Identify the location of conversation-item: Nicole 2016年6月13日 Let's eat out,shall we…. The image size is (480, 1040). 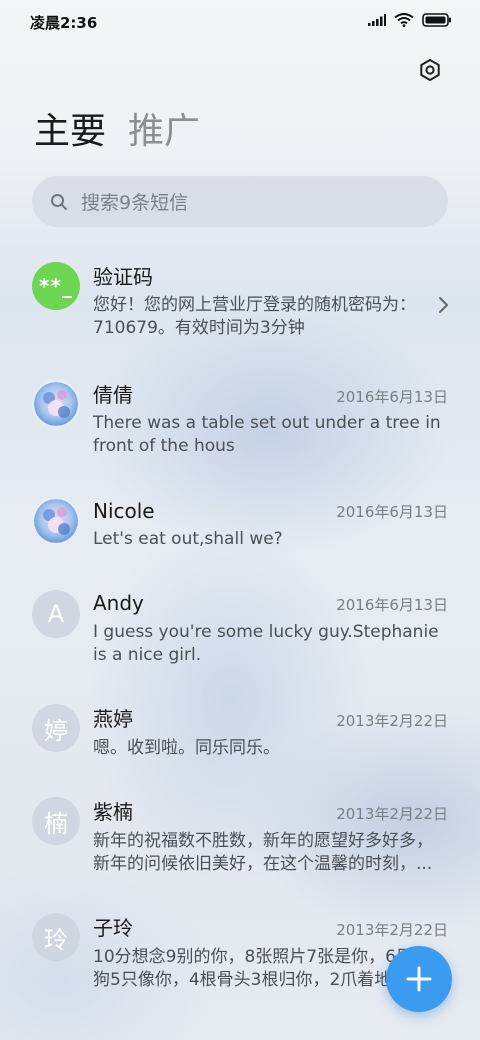
(240, 535).